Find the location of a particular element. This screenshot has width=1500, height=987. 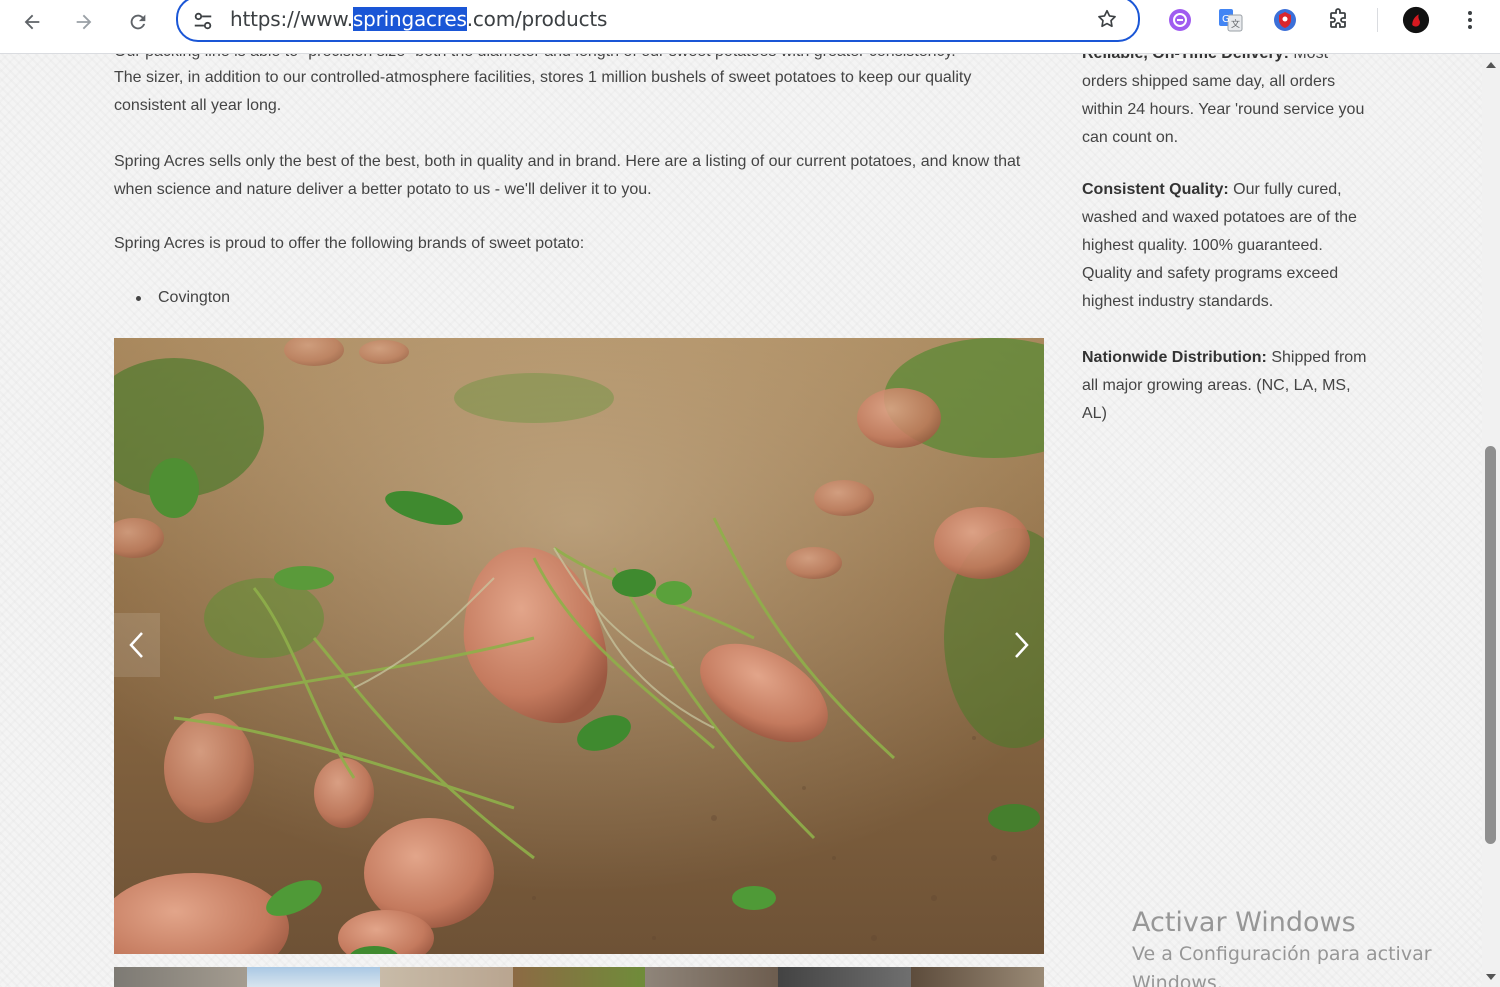

profile-avatar-icon is located at coordinates (1416, 20).